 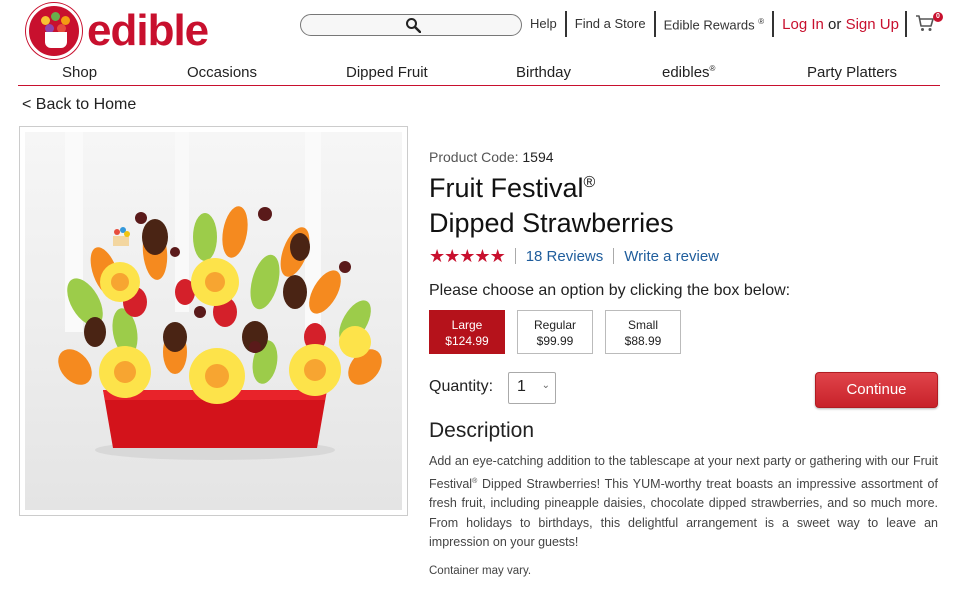 I want to click on option-price: $99.99, so click(x=555, y=341).